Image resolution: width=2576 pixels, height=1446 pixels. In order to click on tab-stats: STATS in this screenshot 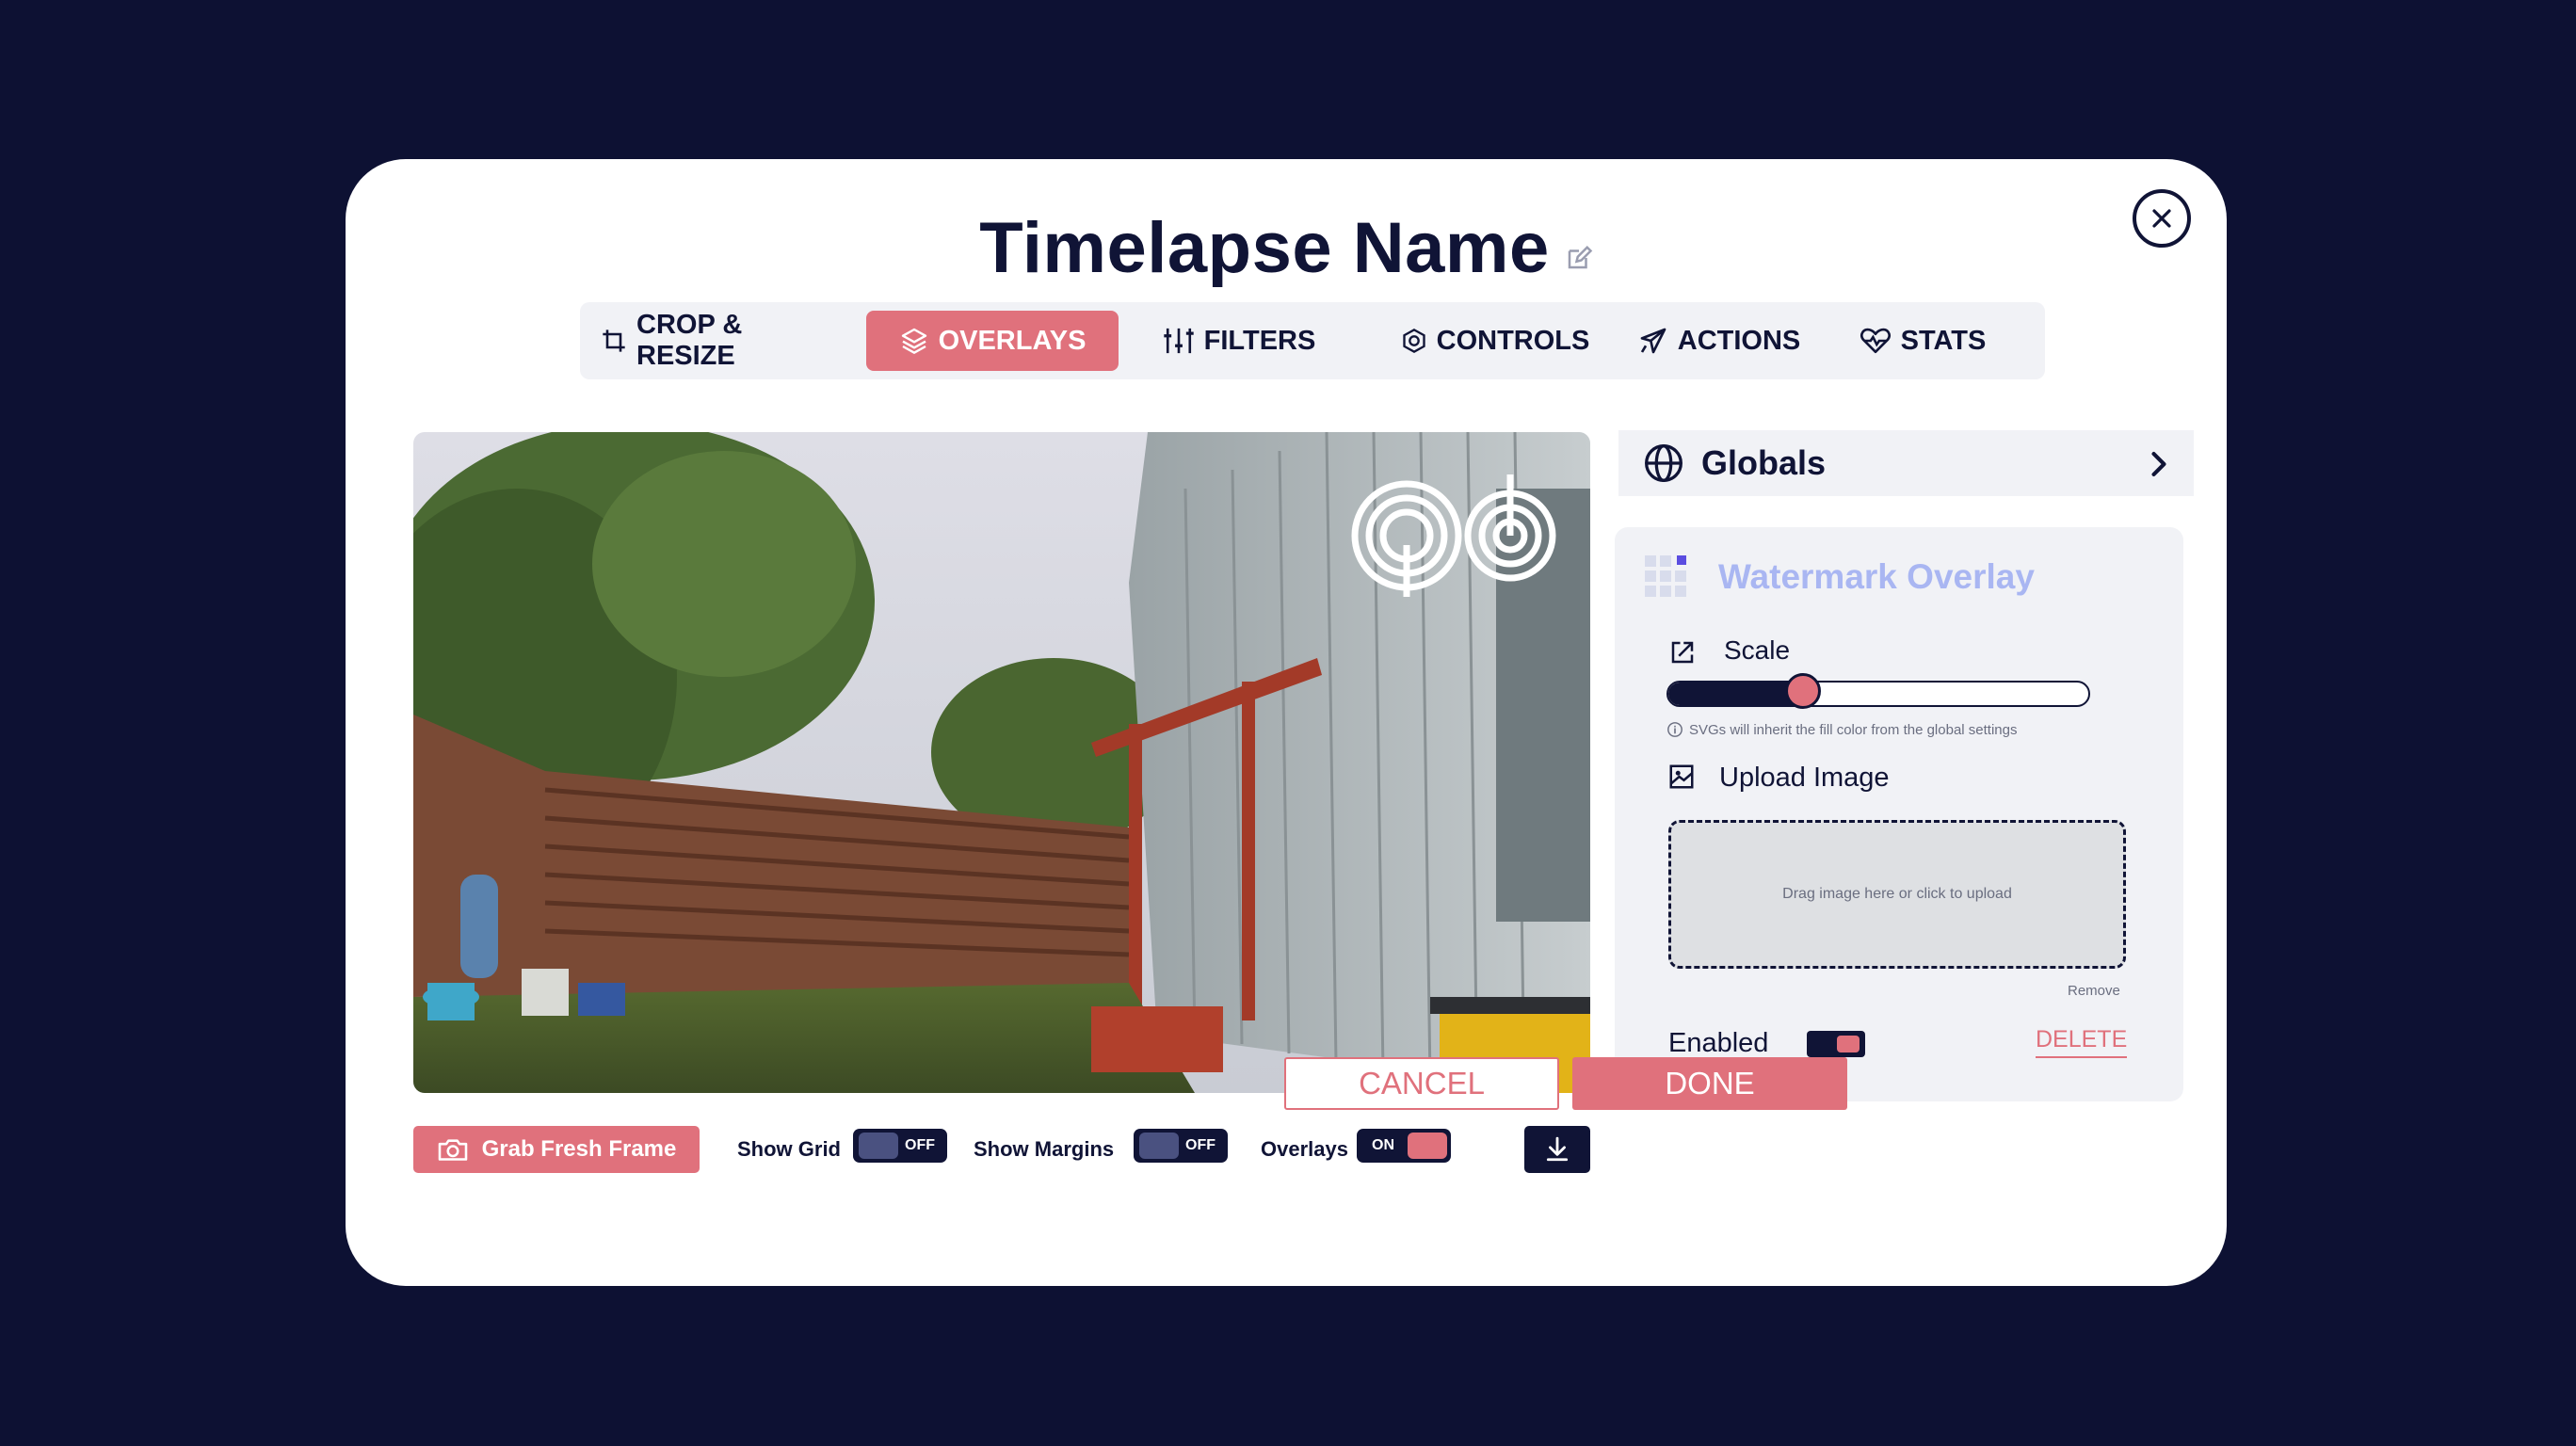, I will do `click(1923, 341)`.